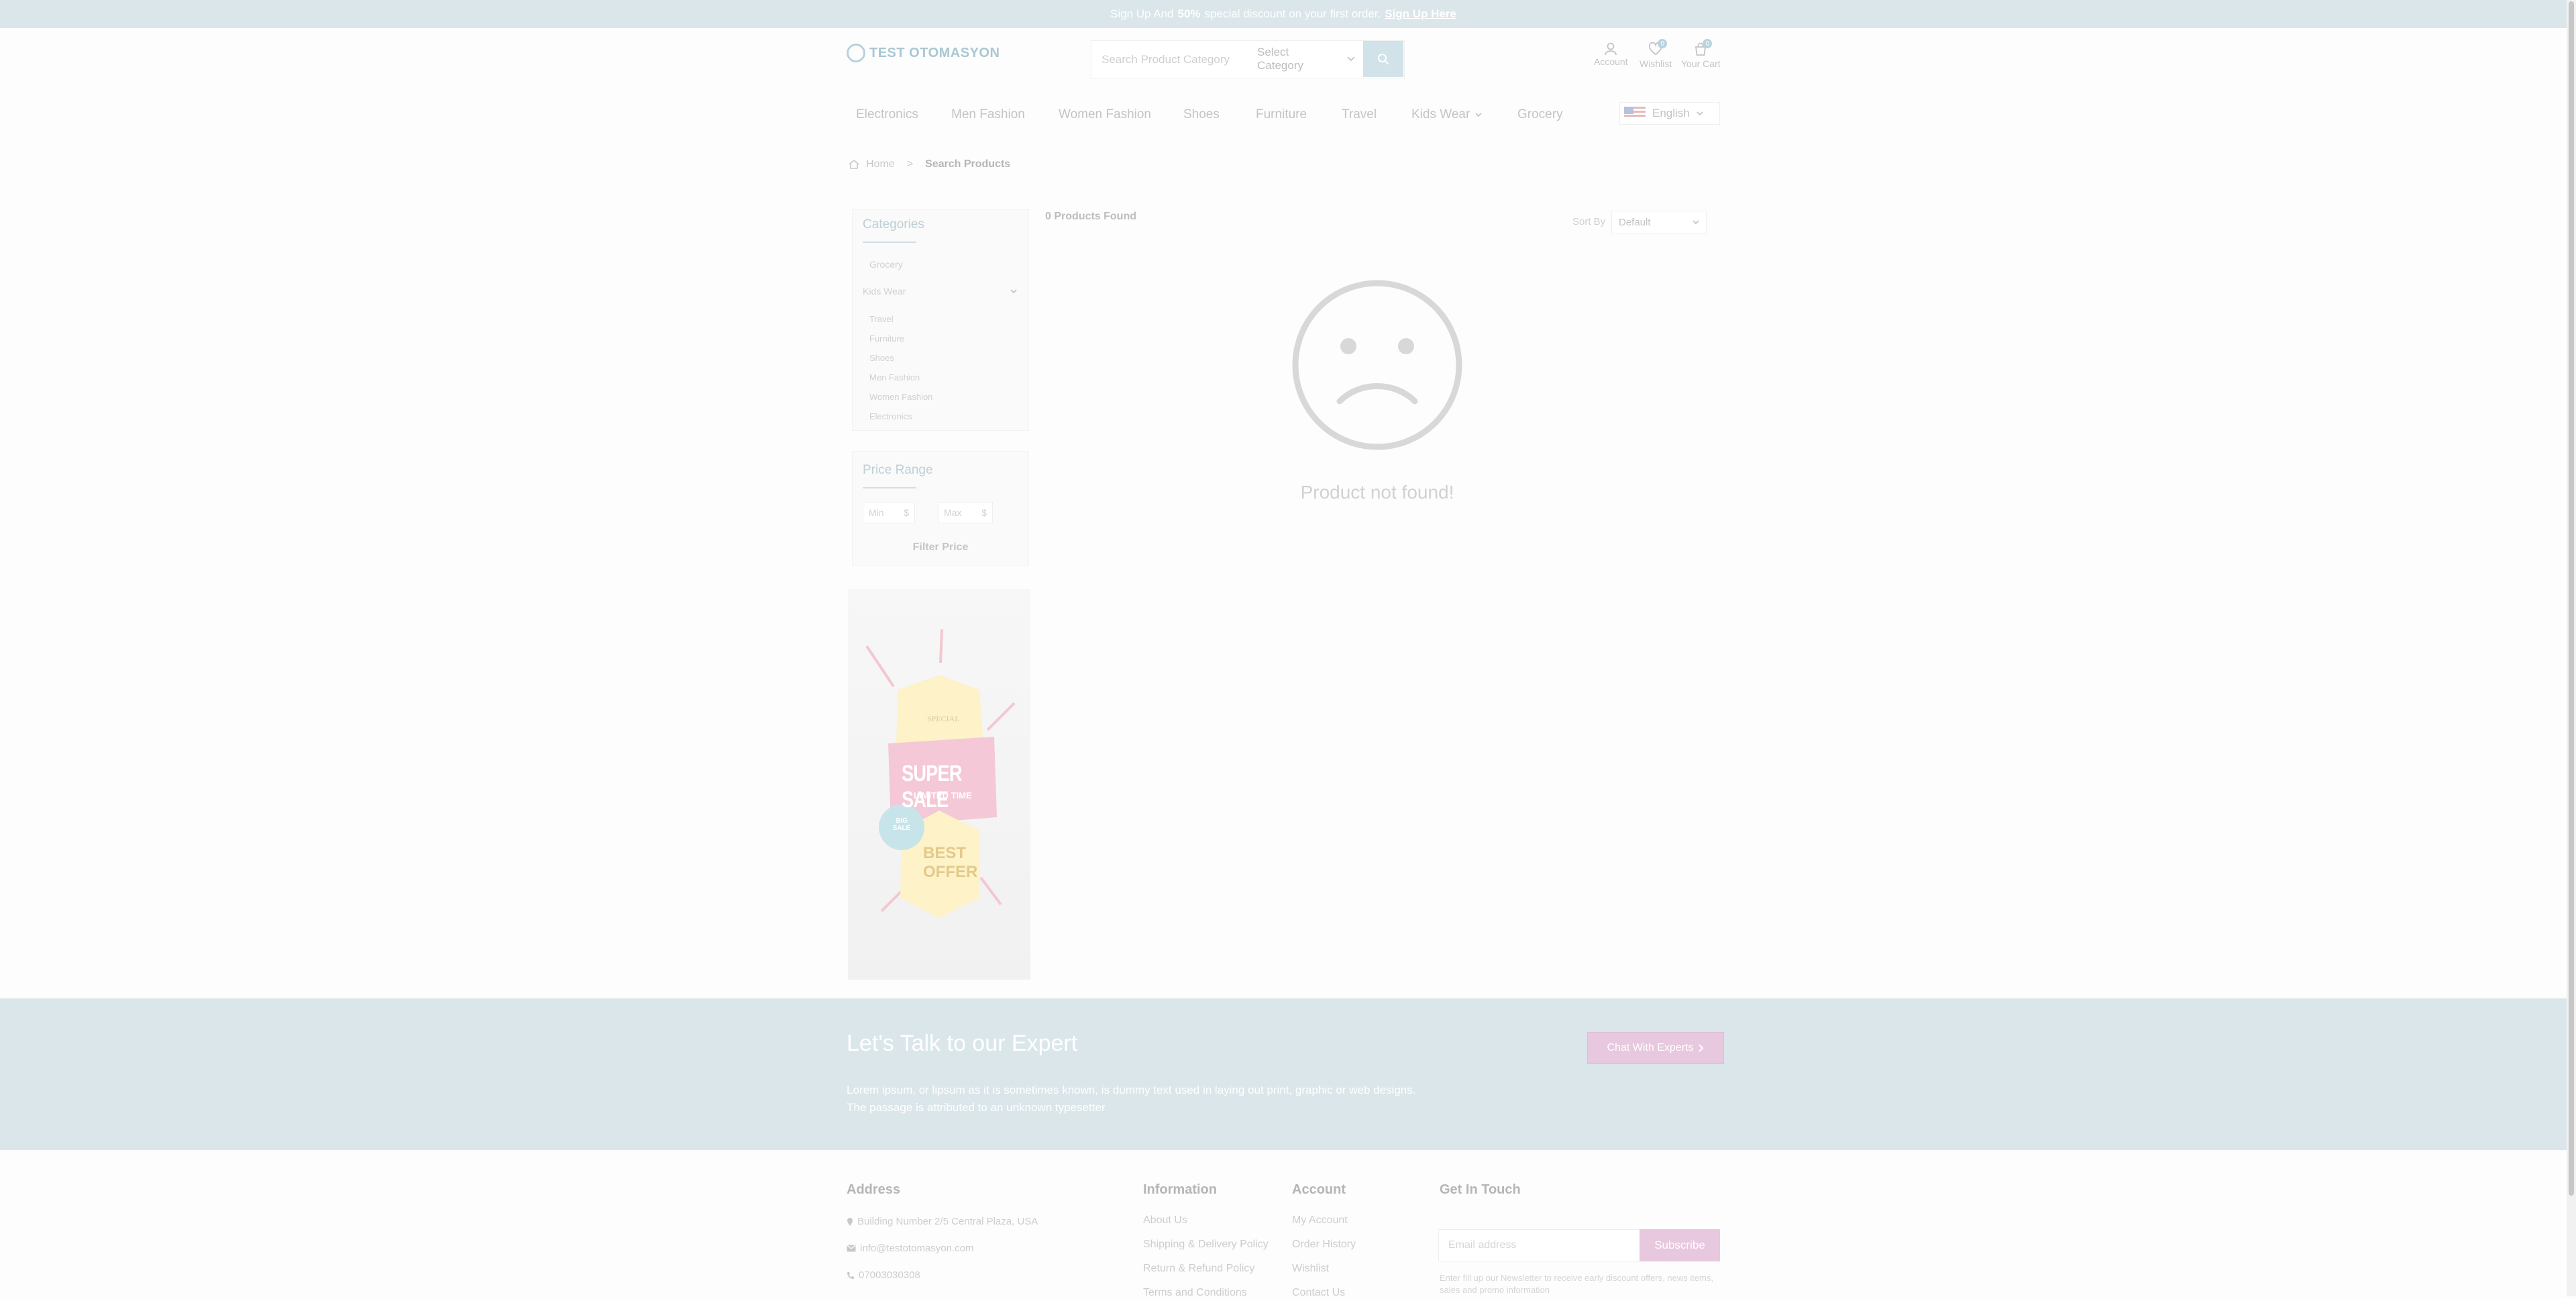  What do you see at coordinates (940, 291) in the screenshot?
I see `category-item-kids-wear: Kids Wear` at bounding box center [940, 291].